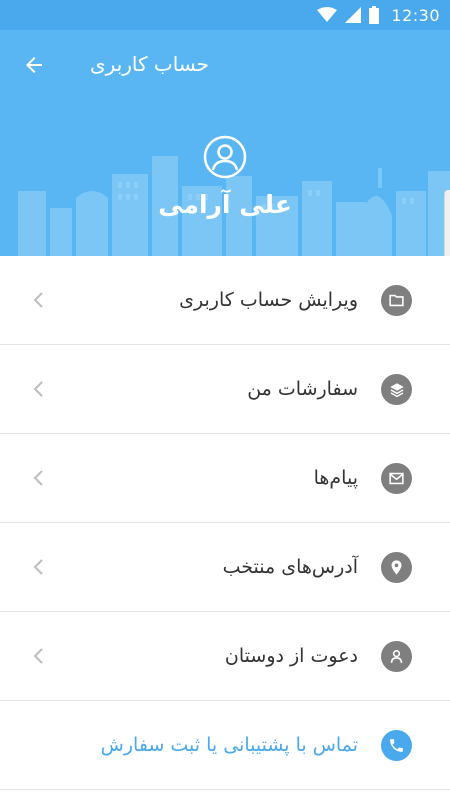  Describe the element at coordinates (225, 389) in the screenshot. I see `menu-item-my-orders: سفارشات من` at that location.